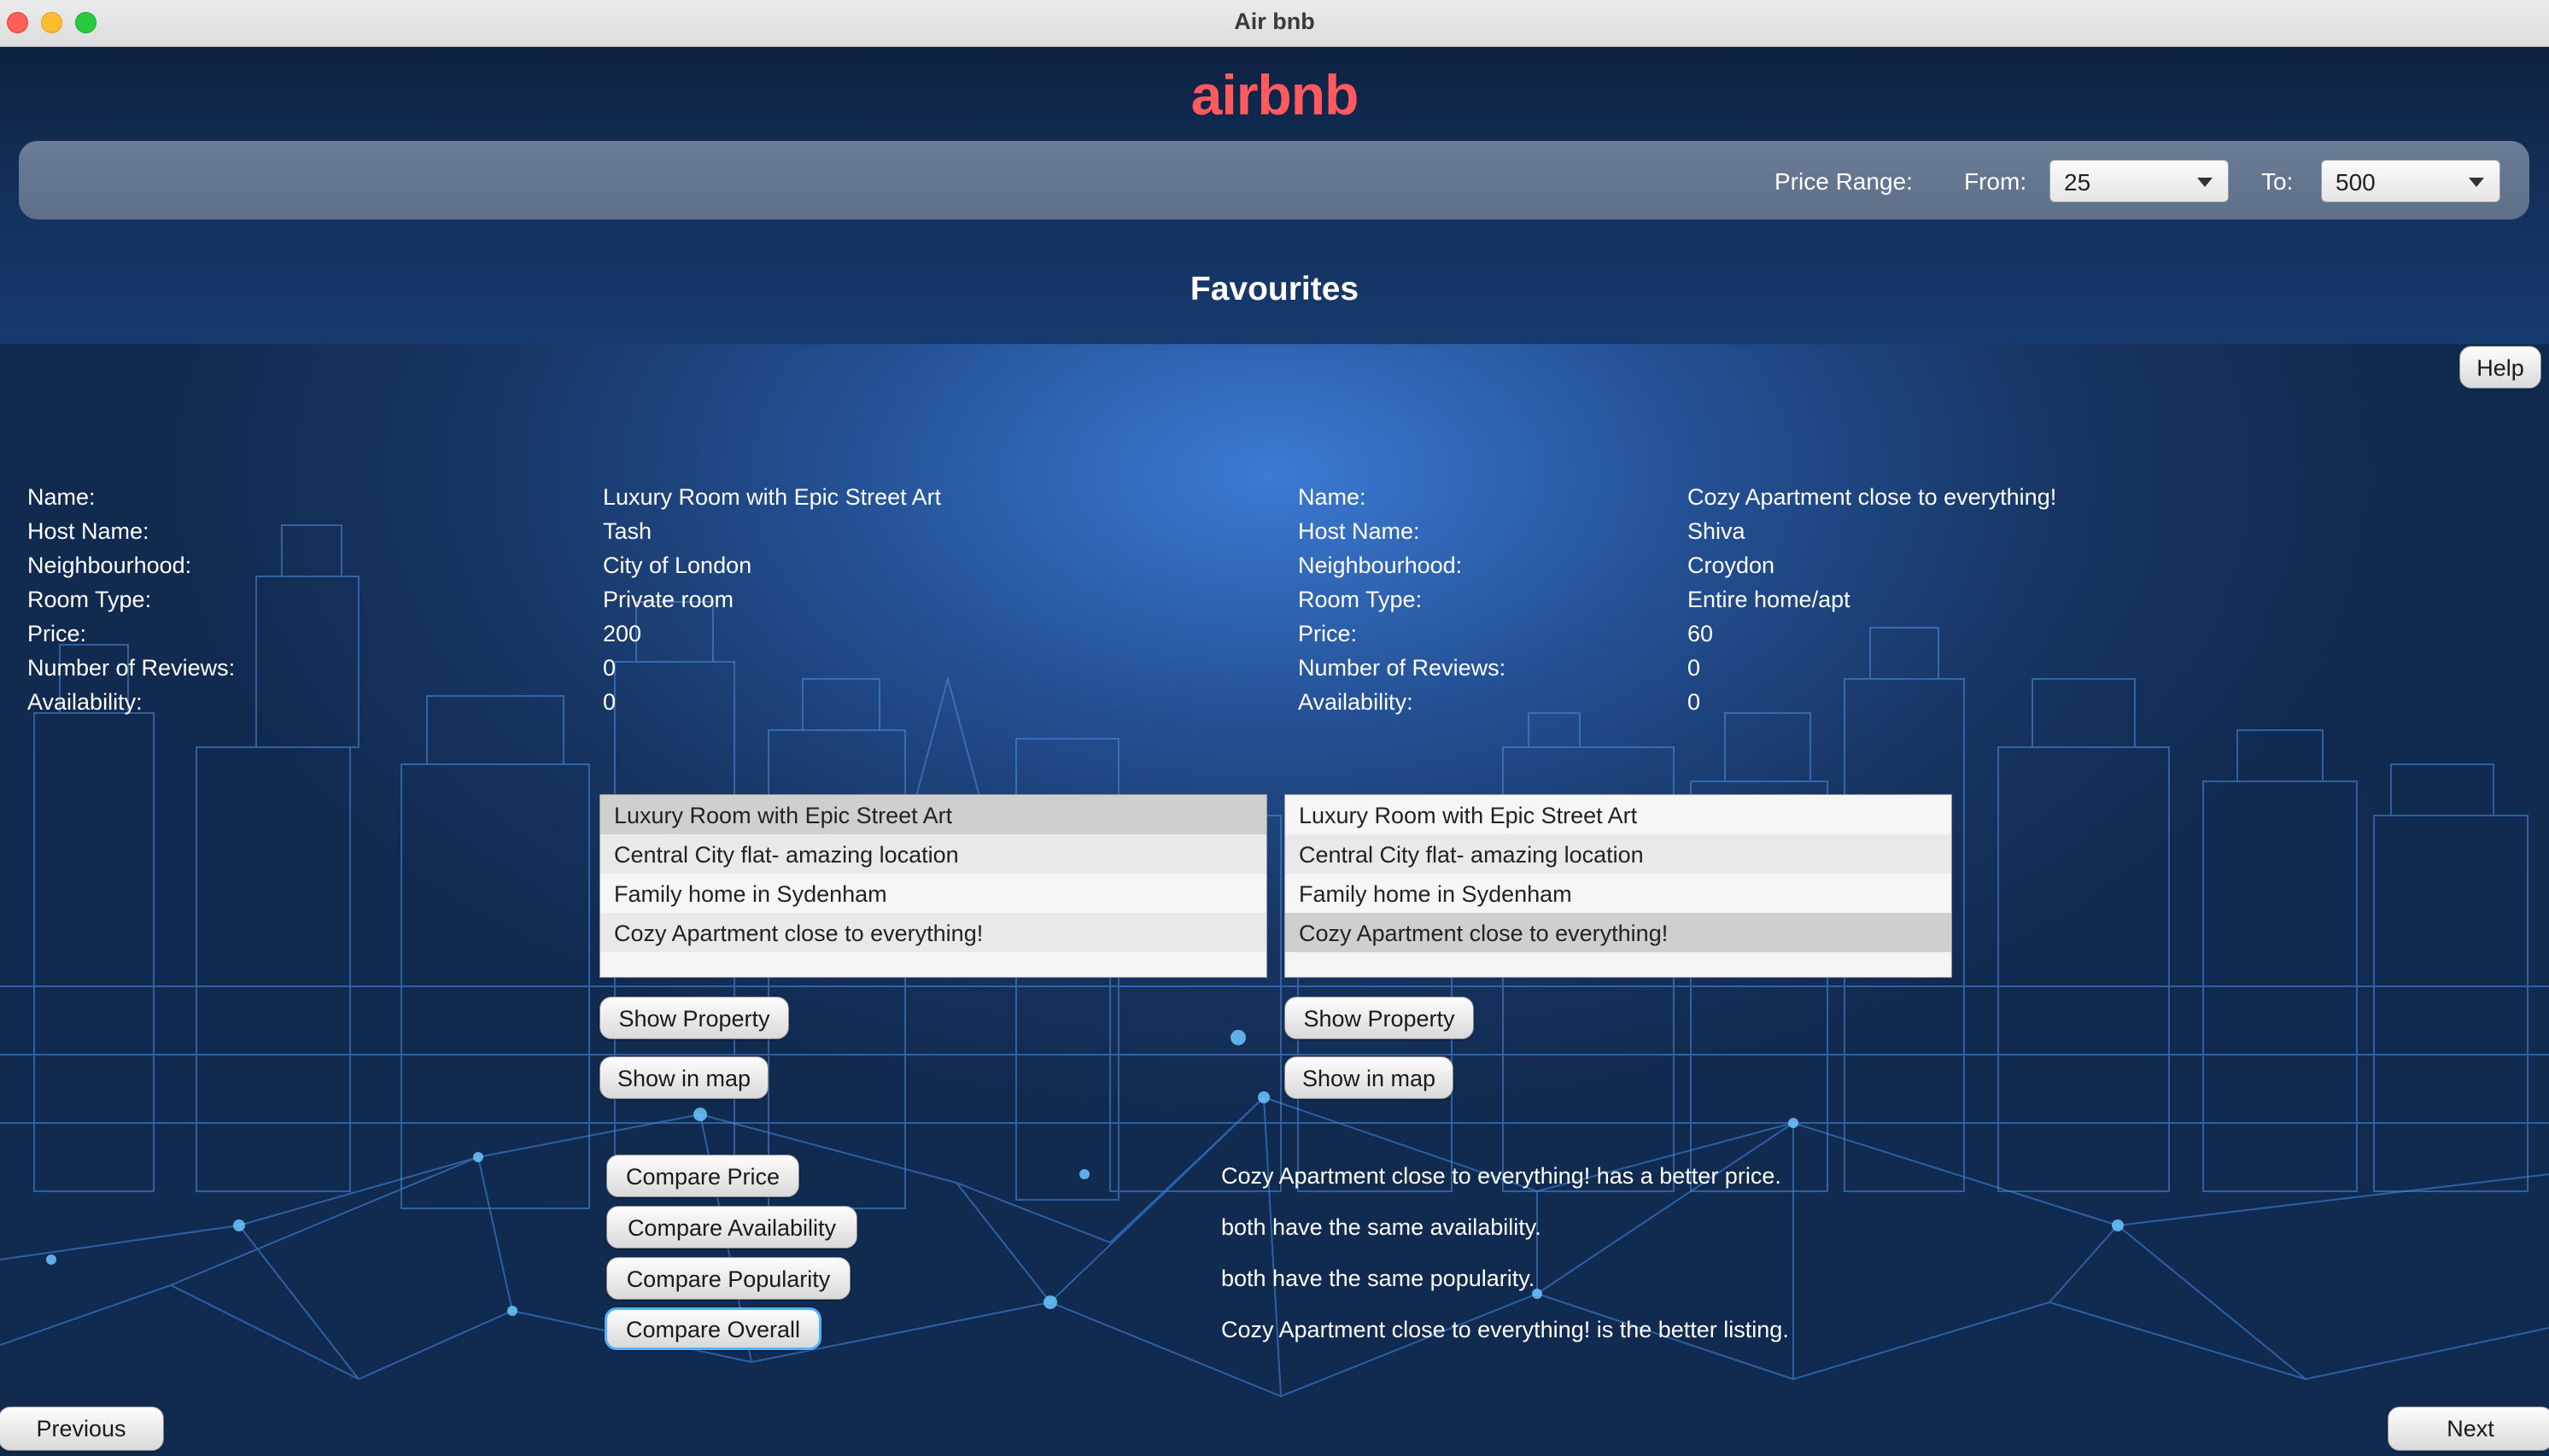 This screenshot has height=1456, width=2549. Describe the element at coordinates (1700, 634) in the screenshot. I see `right-price-value: 60` at that location.